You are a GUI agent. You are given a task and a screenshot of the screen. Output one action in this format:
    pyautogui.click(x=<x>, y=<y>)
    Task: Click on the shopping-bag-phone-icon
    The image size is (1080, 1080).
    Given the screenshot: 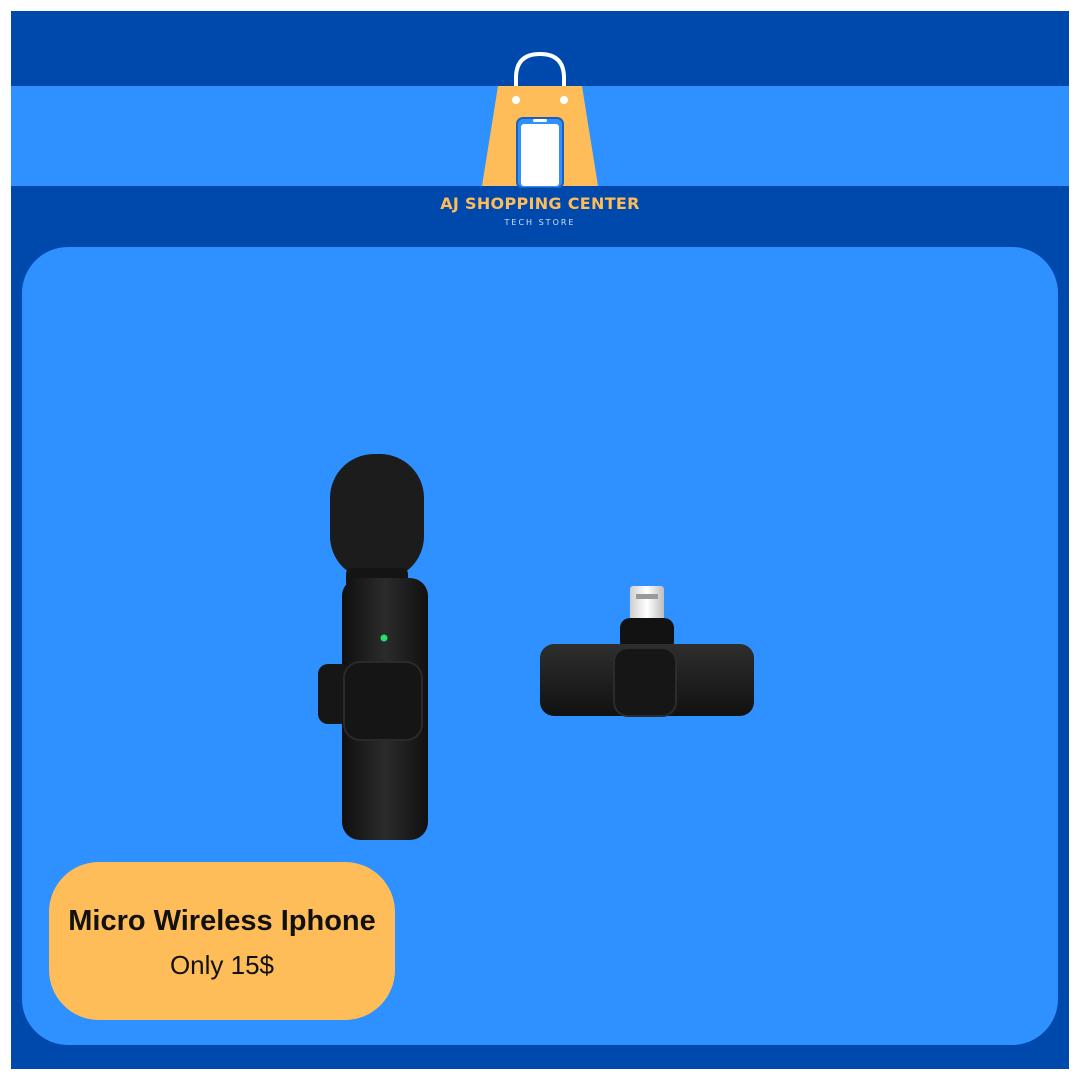 What is the action you would take?
    pyautogui.click(x=540, y=119)
    